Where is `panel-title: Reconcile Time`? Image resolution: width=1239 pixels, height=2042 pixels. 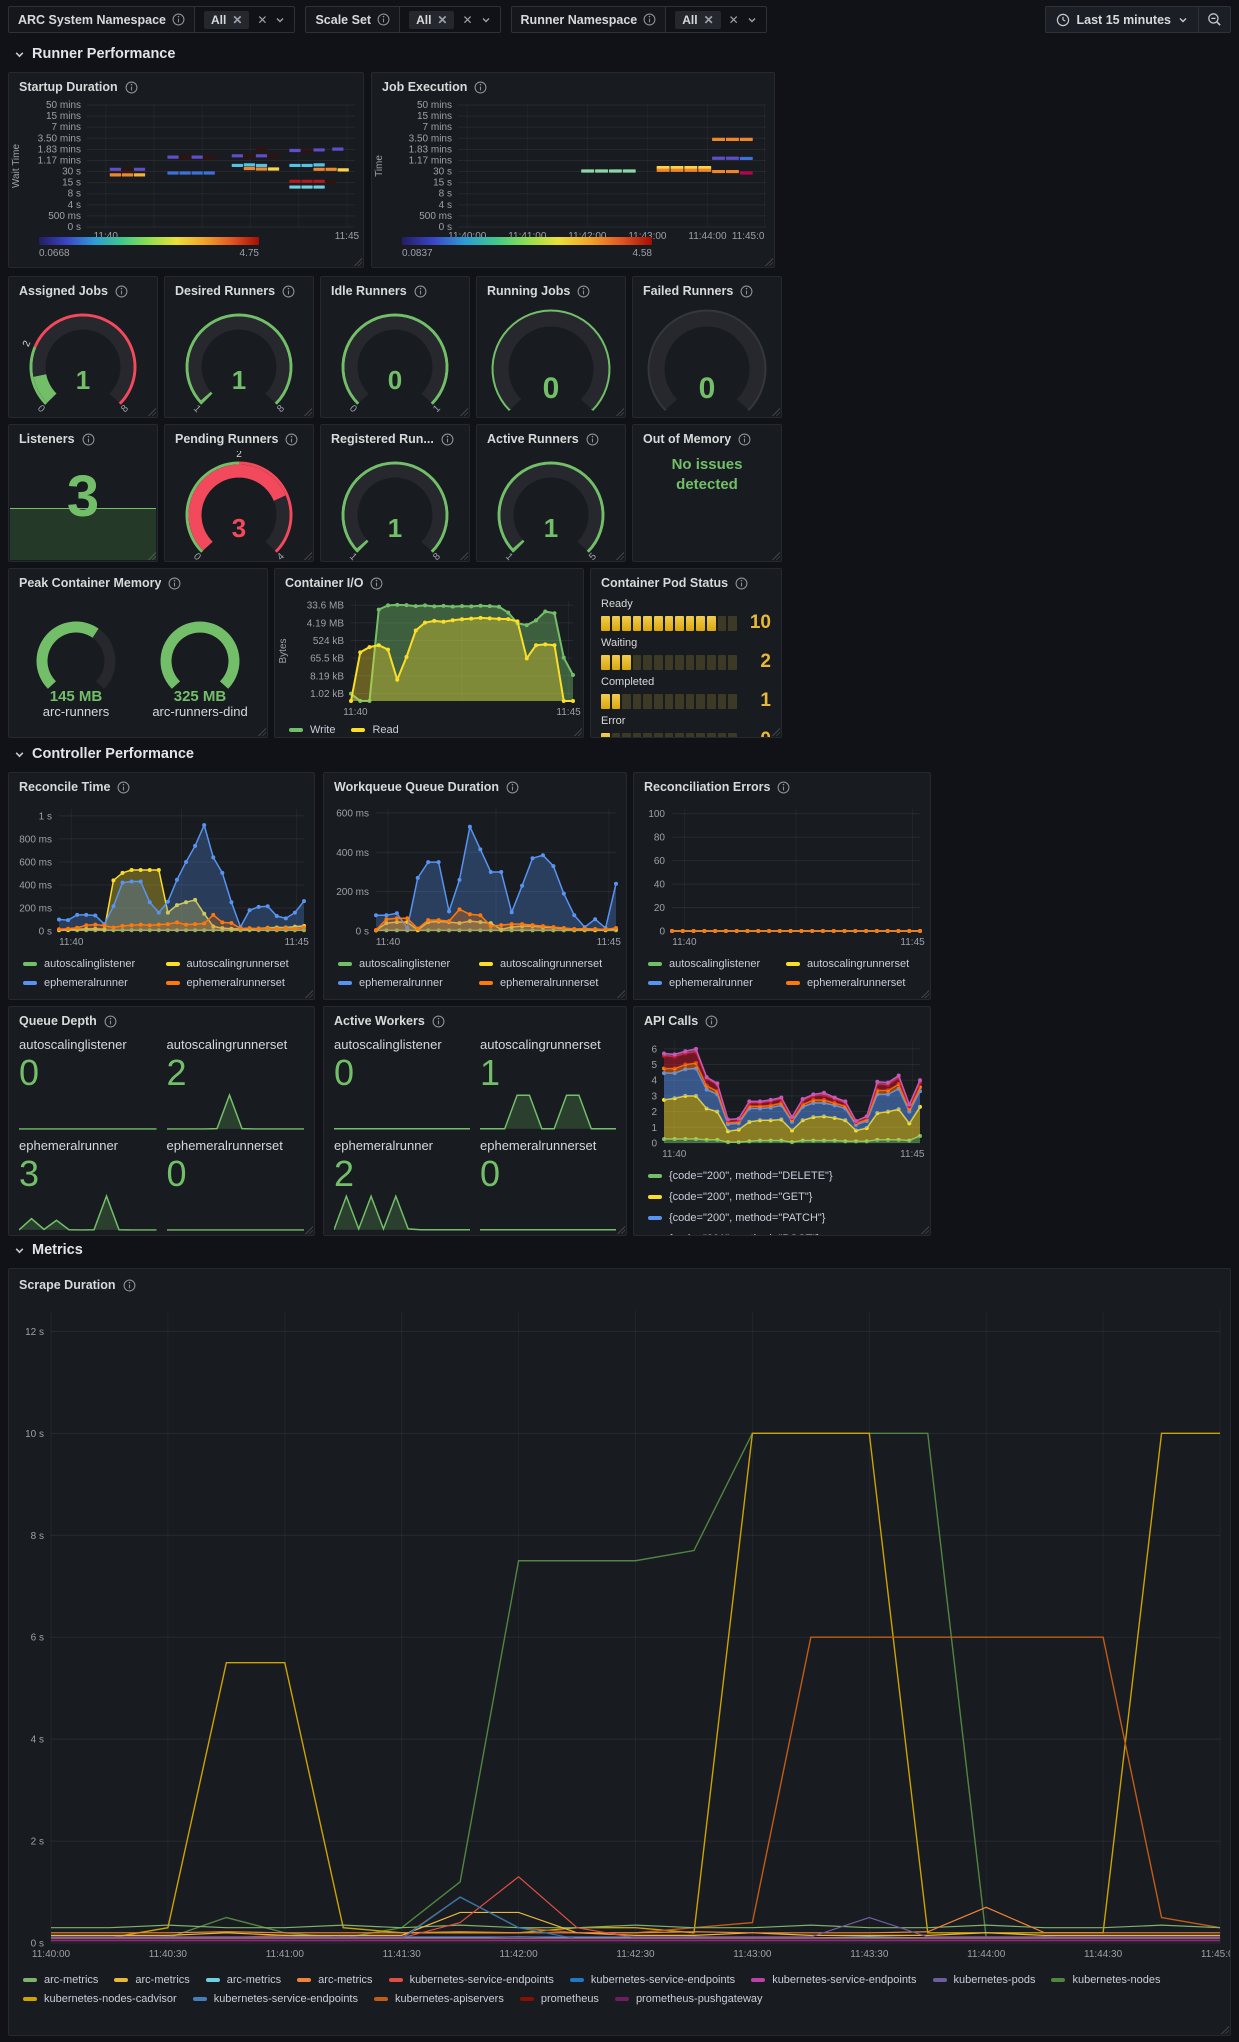 panel-title: Reconcile Time is located at coordinates (64, 787).